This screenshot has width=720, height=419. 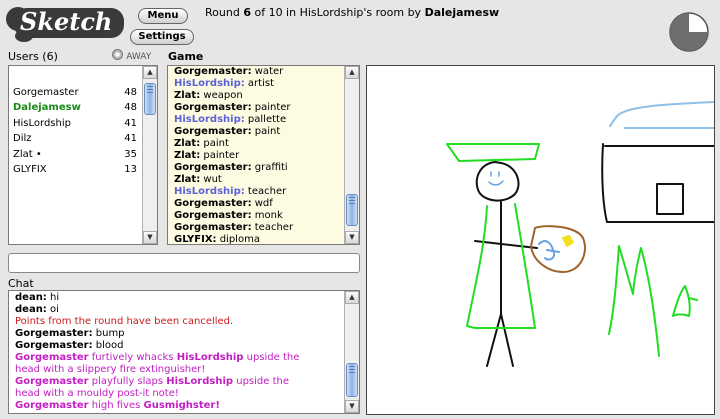 I want to click on guess-text: graffiti, so click(x=269, y=167).